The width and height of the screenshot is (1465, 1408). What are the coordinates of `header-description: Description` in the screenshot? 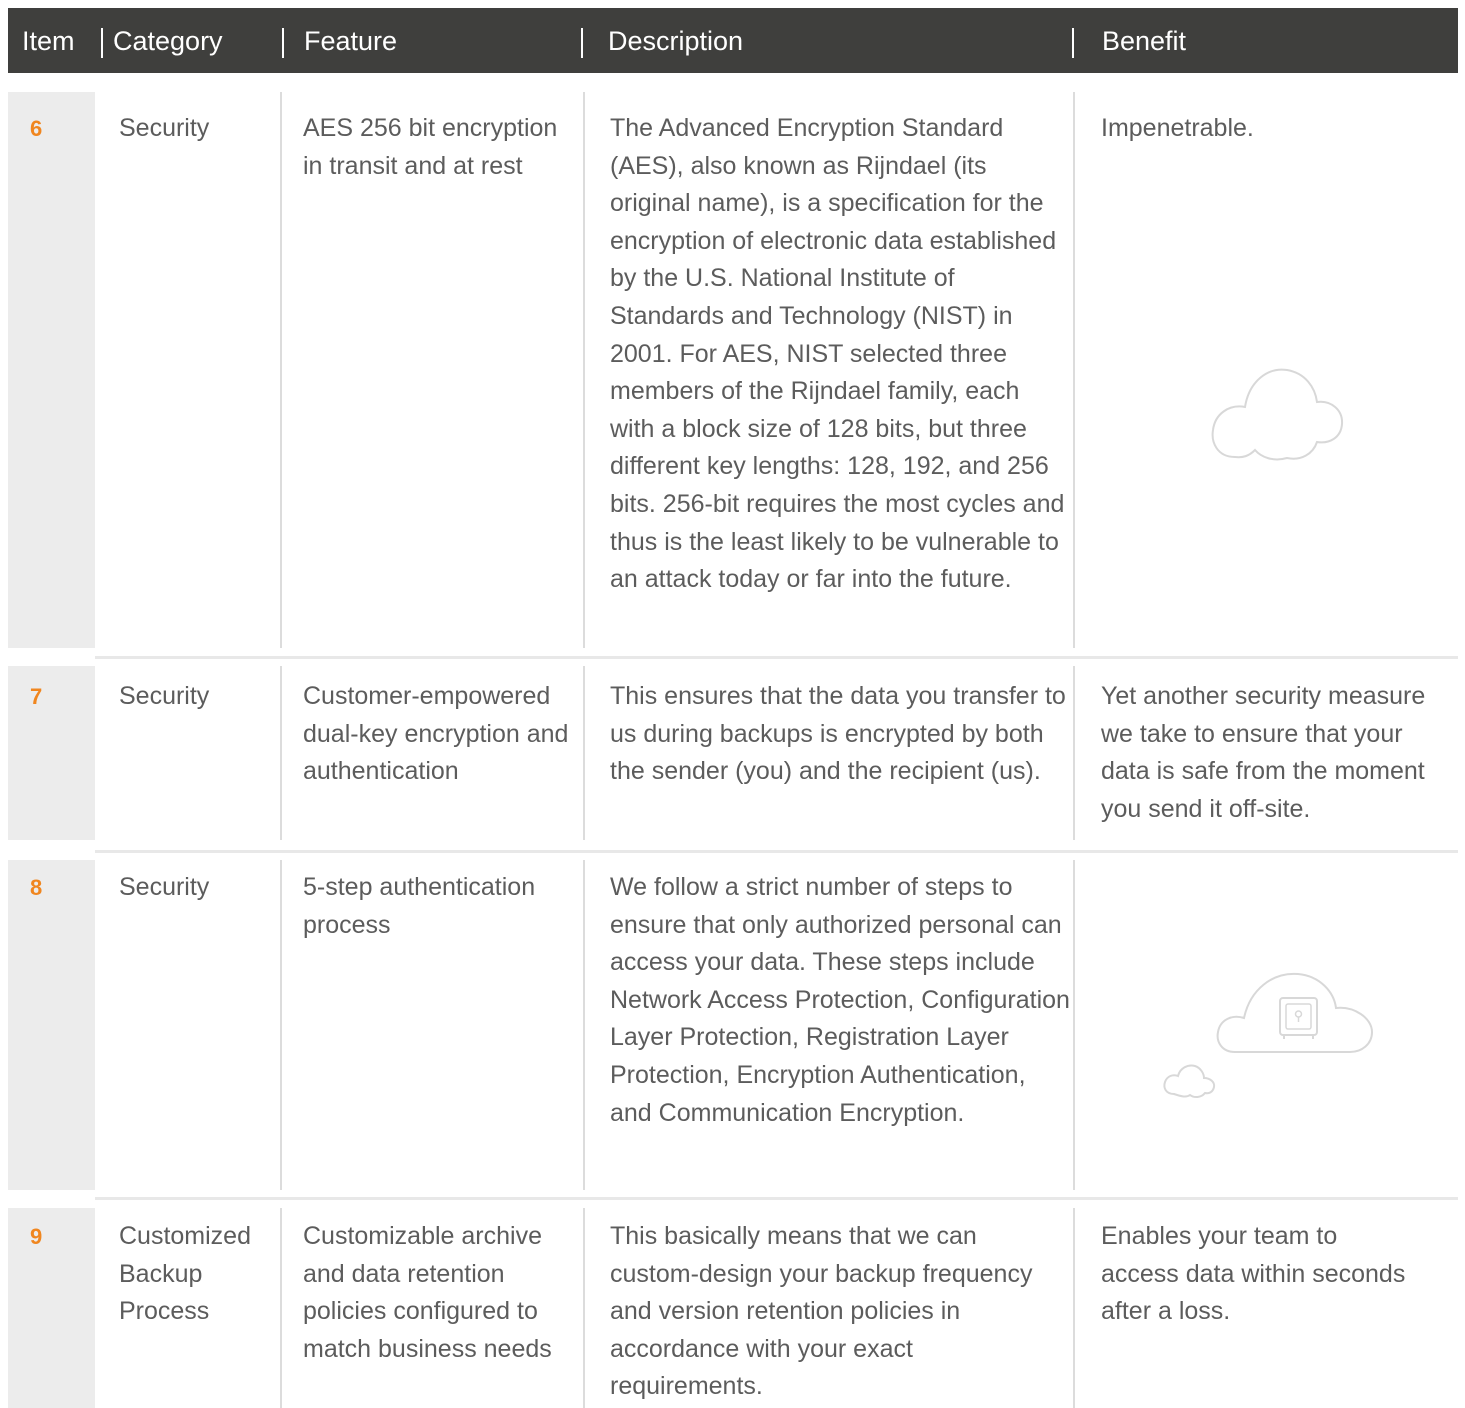 It's located at (676, 41).